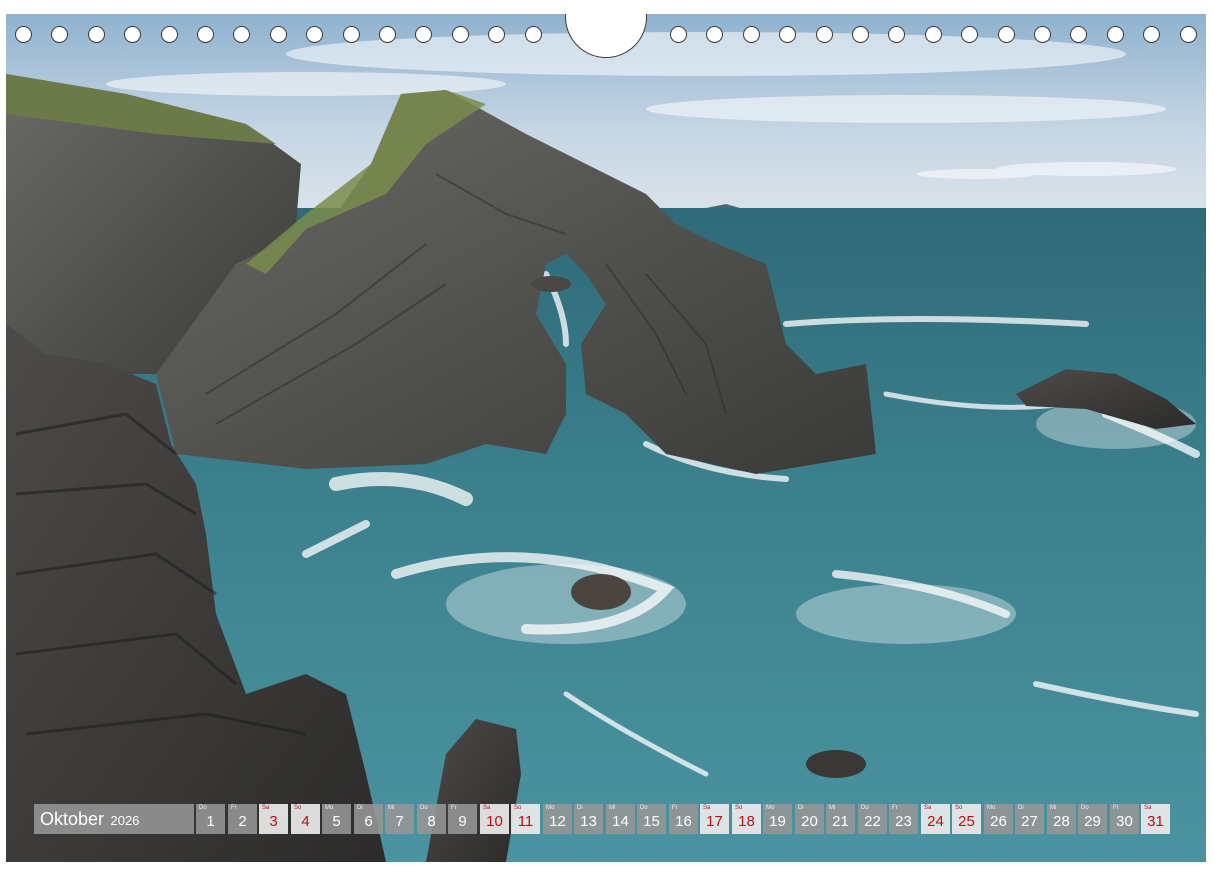 This screenshot has height=870, width=1214. I want to click on day-number: 23, so click(903, 821).